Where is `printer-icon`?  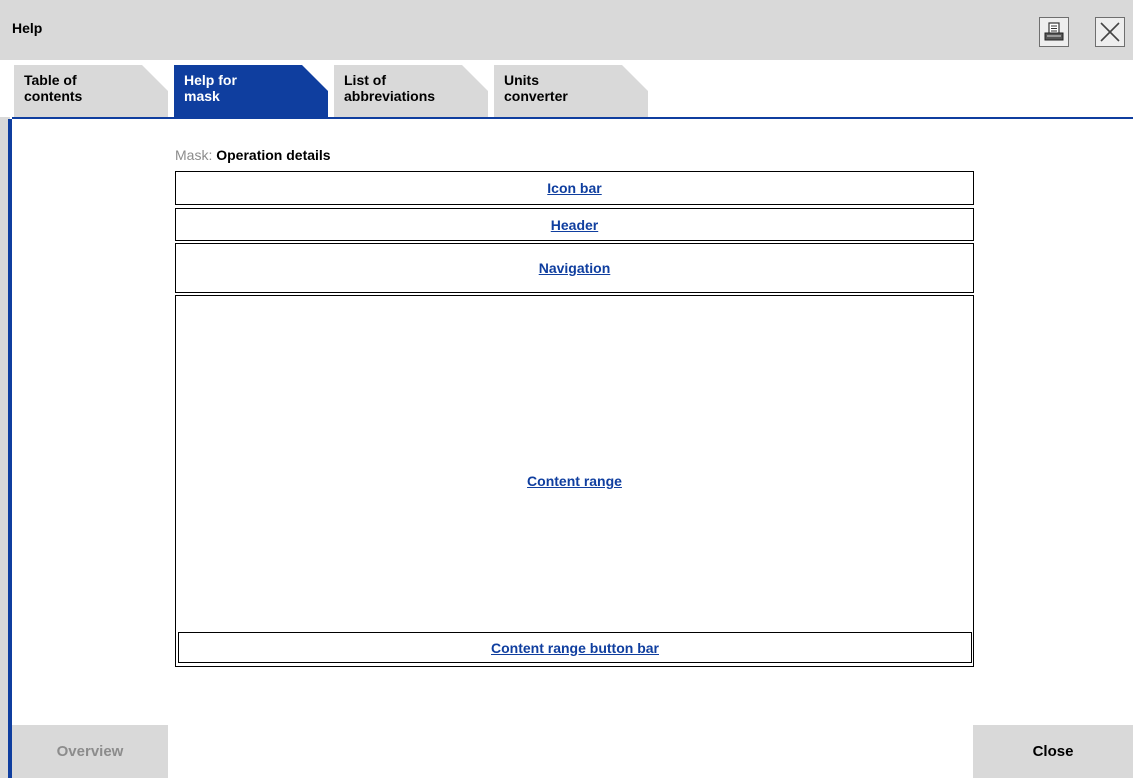
printer-icon is located at coordinates (1054, 31).